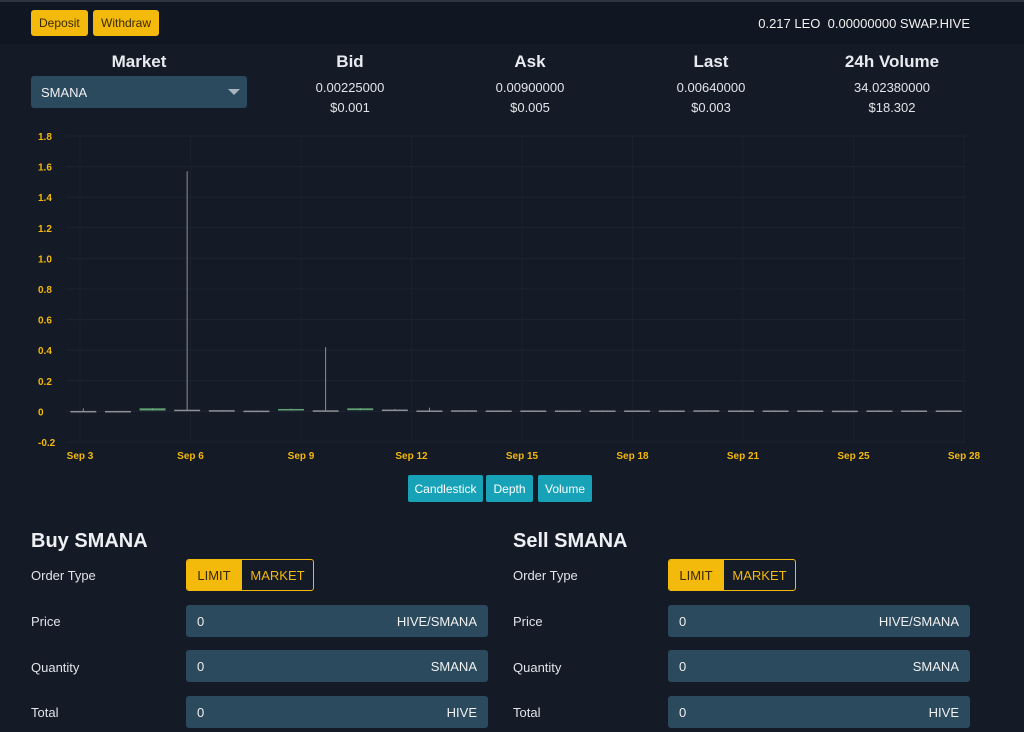 This screenshot has width=1024, height=732. What do you see at coordinates (201, 712) in the screenshot?
I see `buy-total-value: 0` at bounding box center [201, 712].